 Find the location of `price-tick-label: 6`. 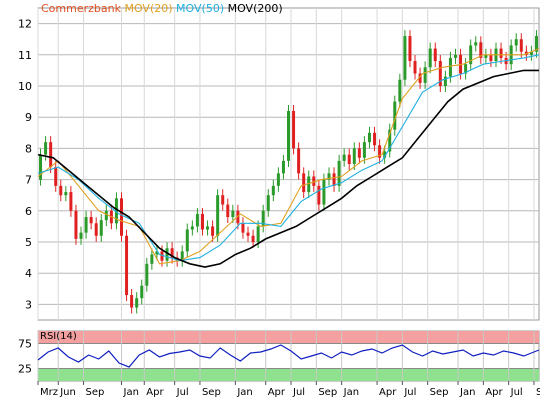

price-tick-label: 6 is located at coordinates (28, 211).